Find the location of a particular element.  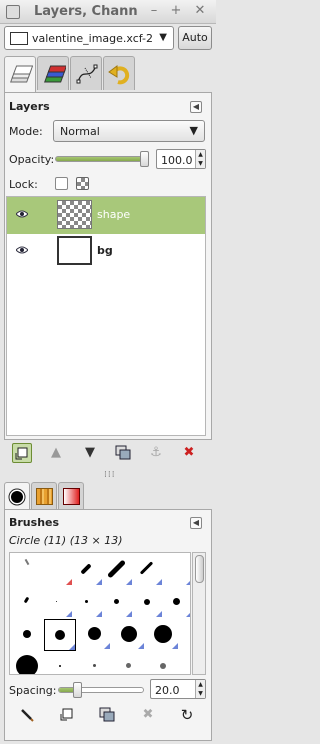

pattern-icon is located at coordinates (44, 496).